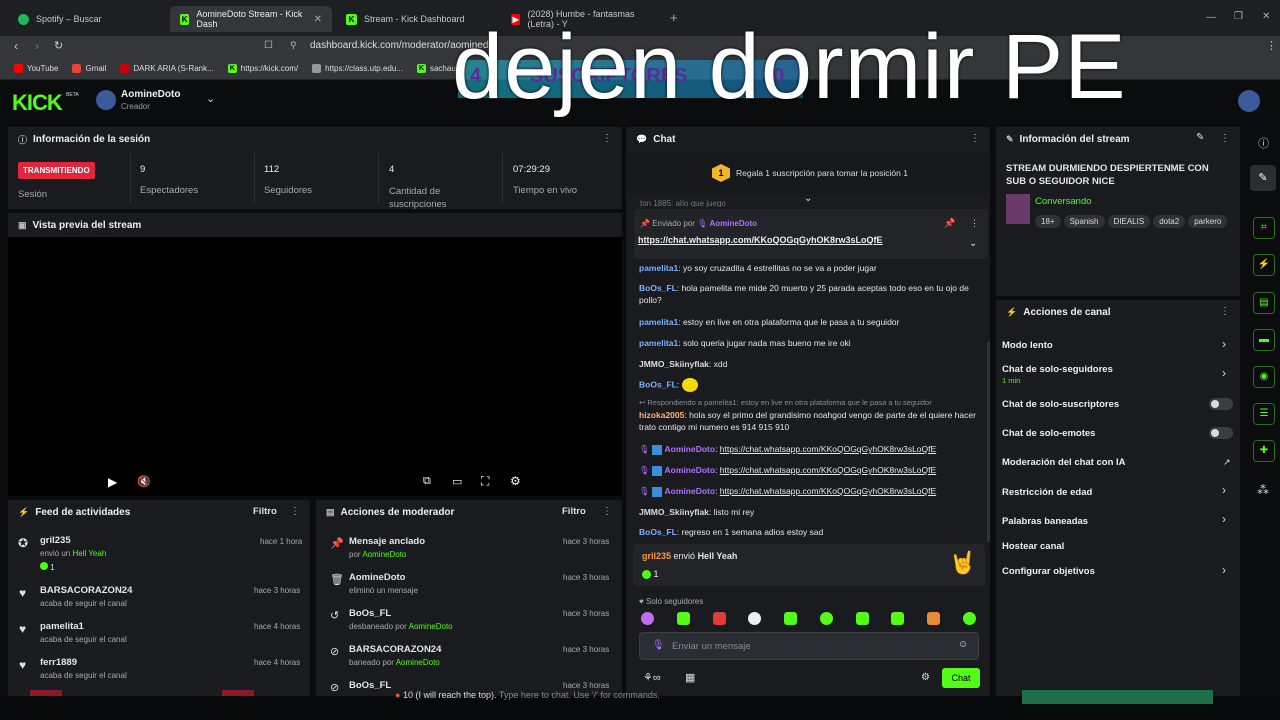  What do you see at coordinates (1264, 377) in the screenshot?
I see `broadcast-icon: ◉` at bounding box center [1264, 377].